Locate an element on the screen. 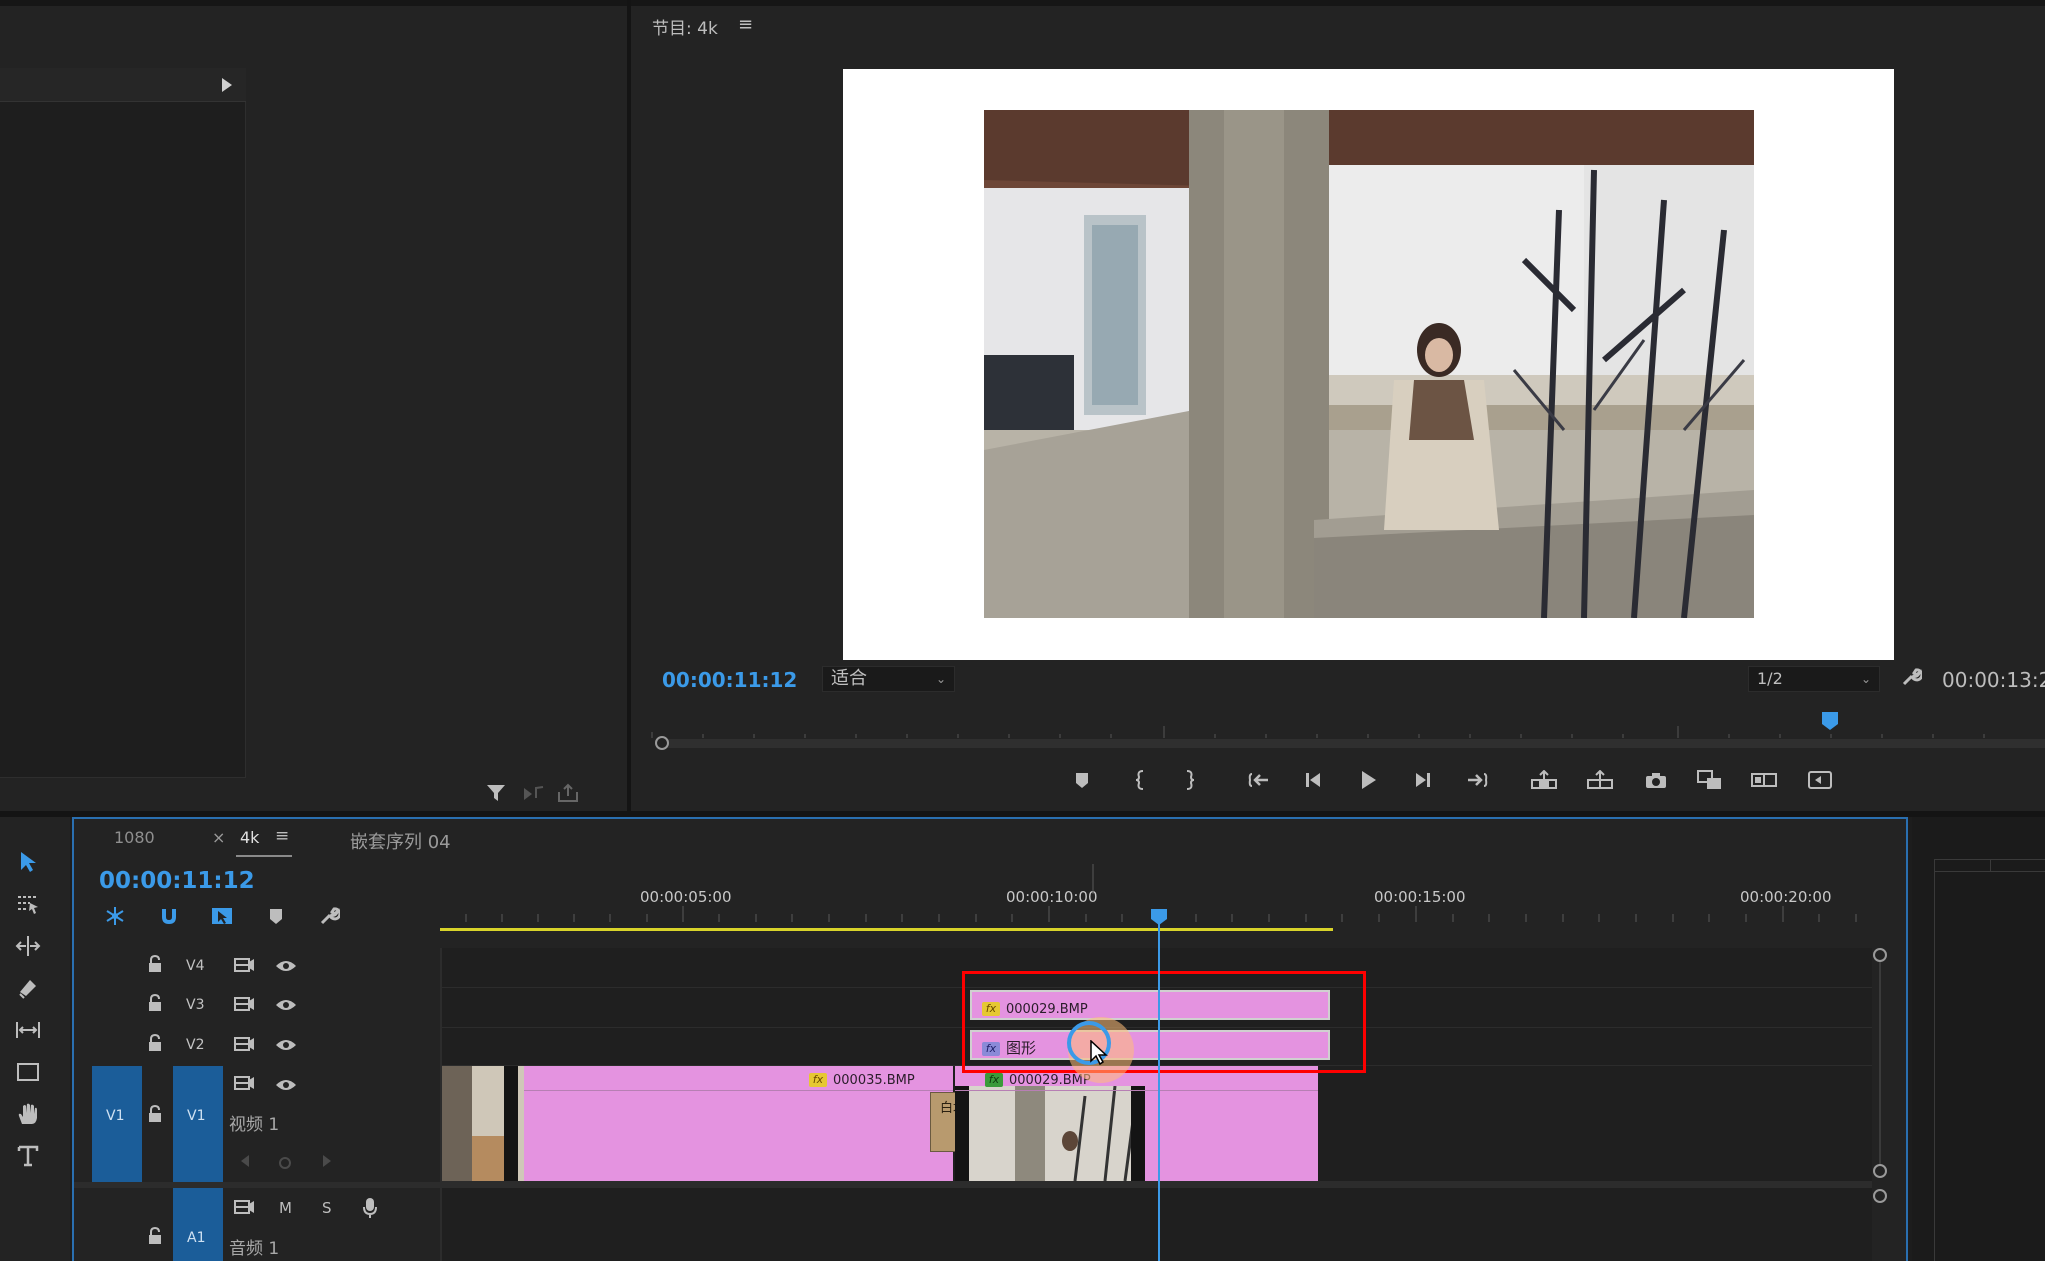 The width and height of the screenshot is (2045, 1261). fit-dropdown-value: 适合 is located at coordinates (849, 678).